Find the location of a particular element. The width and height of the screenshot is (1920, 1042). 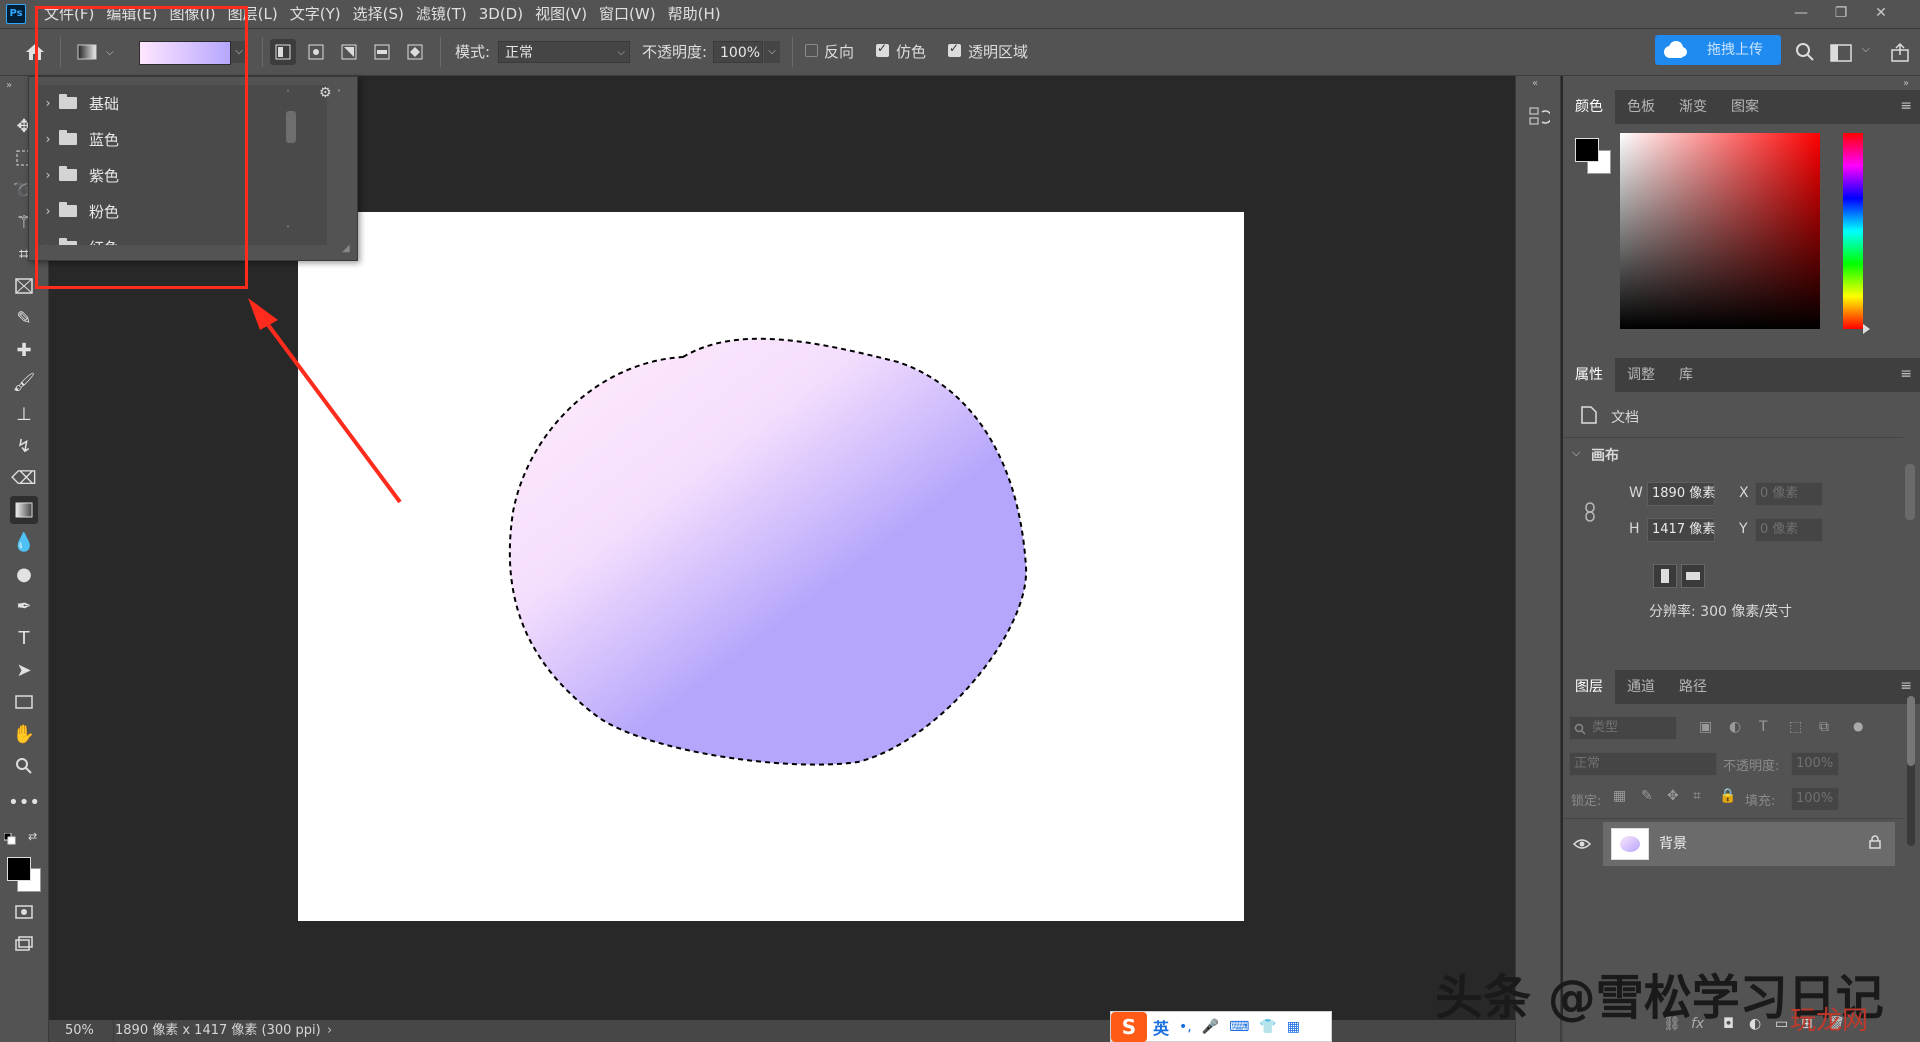

link-icon is located at coordinates (1590, 514).